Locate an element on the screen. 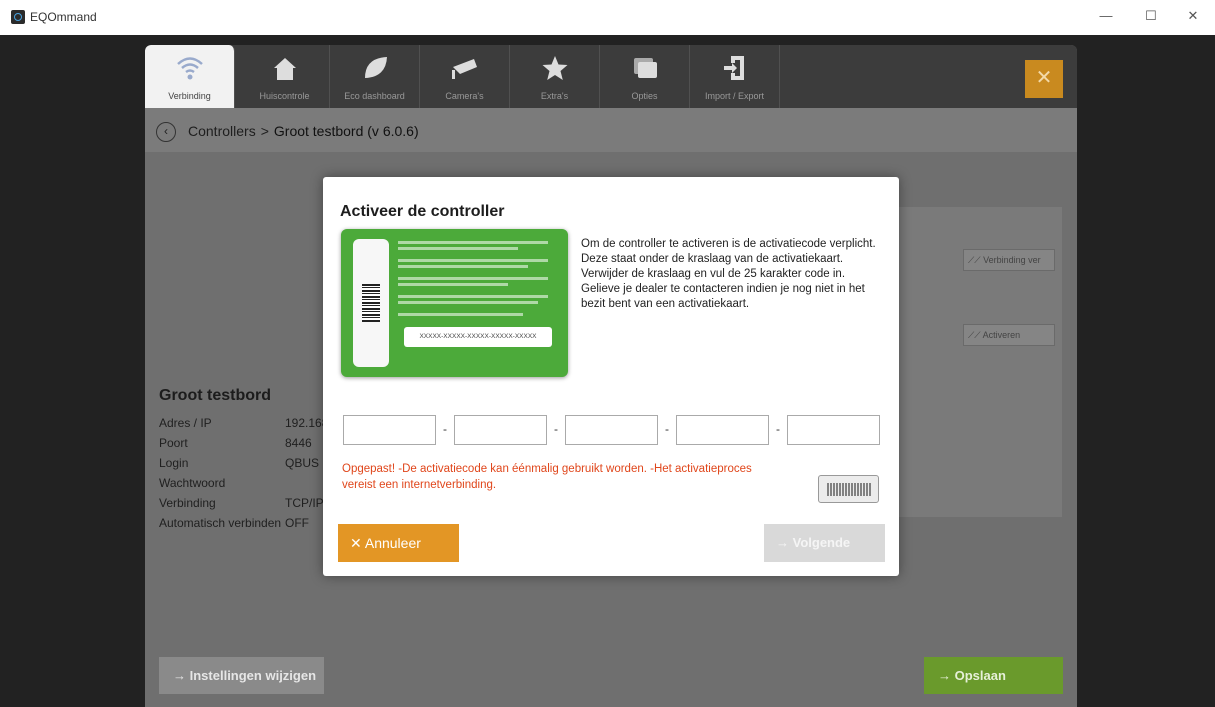 The height and width of the screenshot is (707, 1215). activation-card-image: XXXXX-XXXXX-XXXXX-XXXXX-XXXXX is located at coordinates (454, 303).